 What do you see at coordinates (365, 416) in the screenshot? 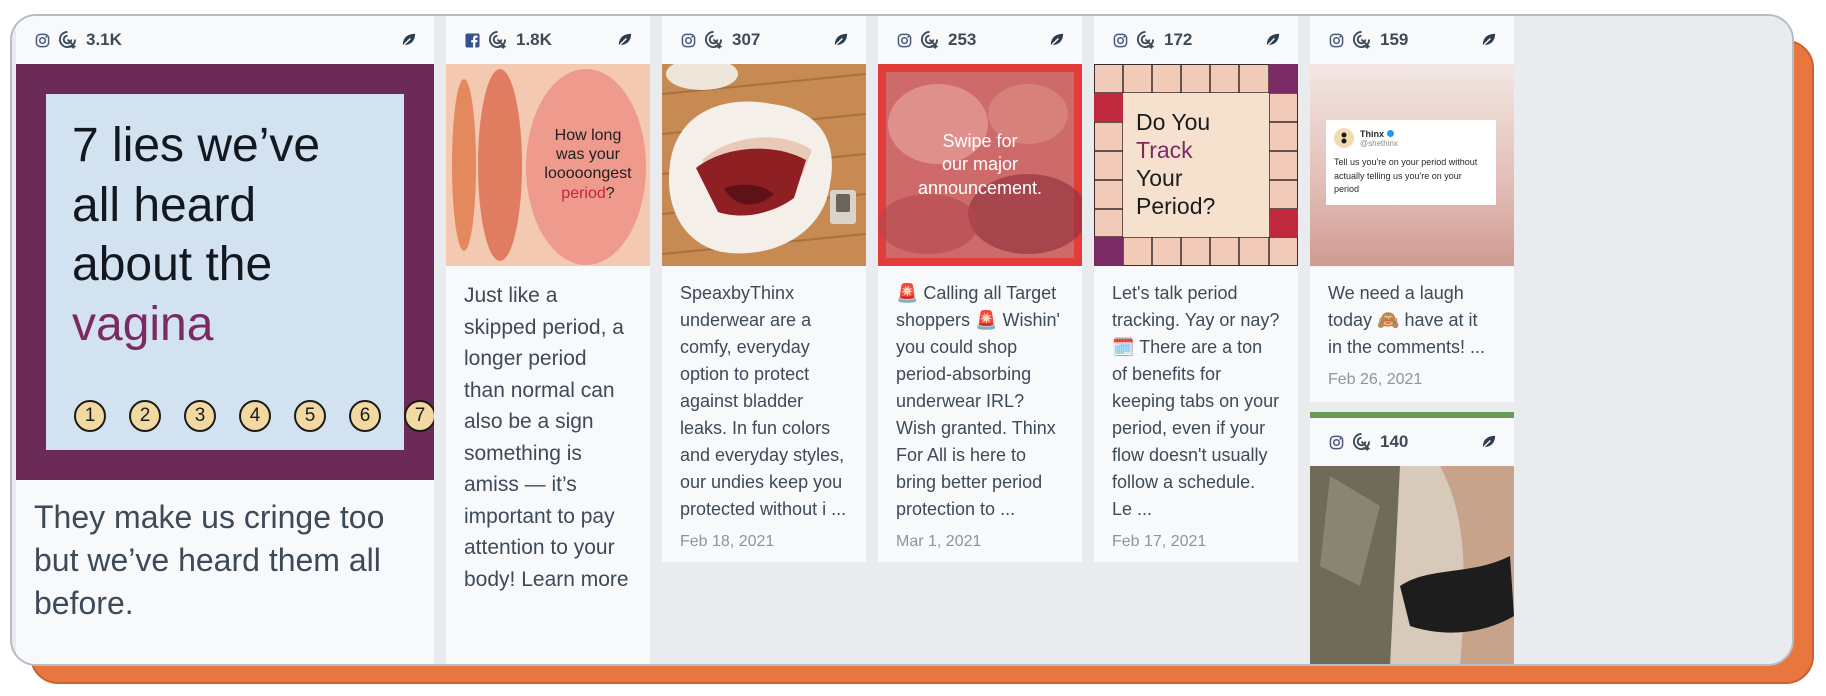
I see `number-badge: 6` at bounding box center [365, 416].